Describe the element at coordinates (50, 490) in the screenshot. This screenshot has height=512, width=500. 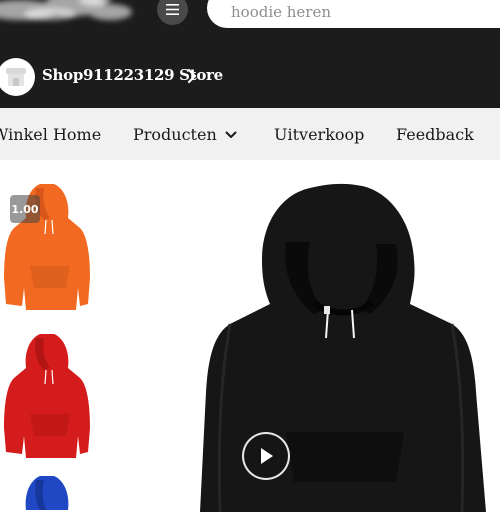
I see `thumbnail-blue-hoodie` at that location.